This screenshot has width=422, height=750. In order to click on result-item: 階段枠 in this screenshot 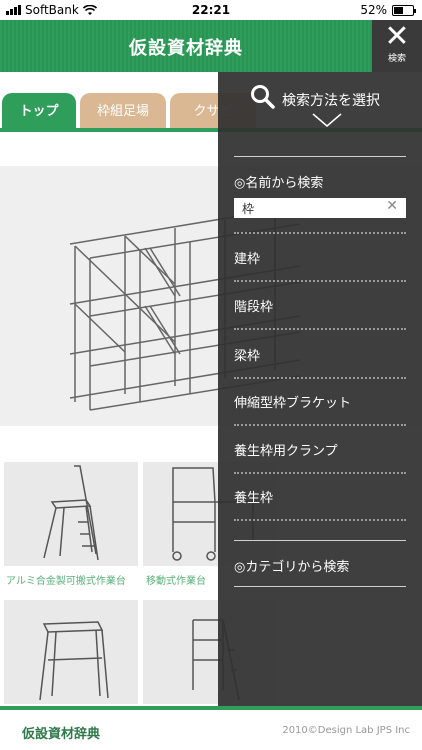, I will do `click(253, 305)`.